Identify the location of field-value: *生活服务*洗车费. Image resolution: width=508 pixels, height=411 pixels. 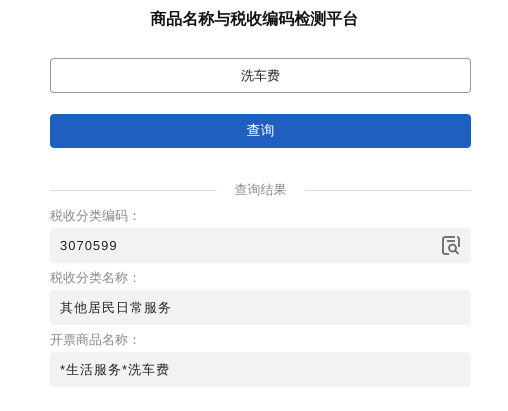
(115, 369).